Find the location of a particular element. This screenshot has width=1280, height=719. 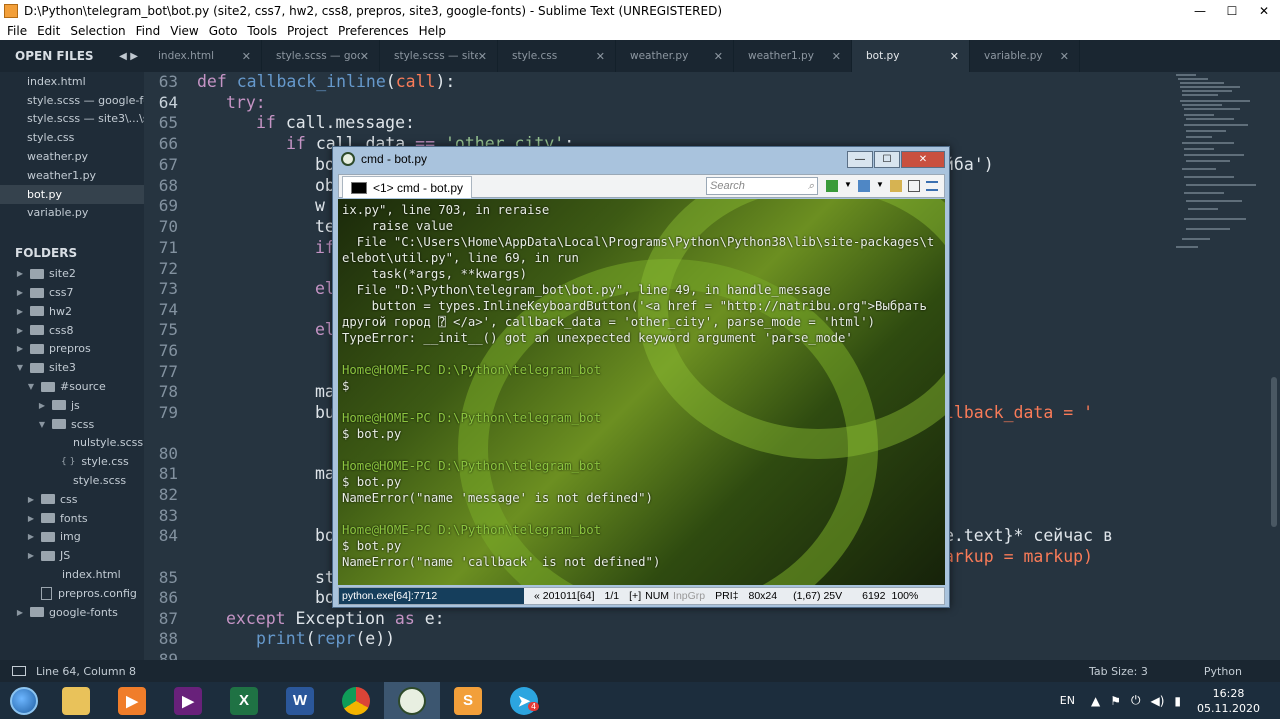

taskbar-visual-studio: ▶ is located at coordinates (188, 700).